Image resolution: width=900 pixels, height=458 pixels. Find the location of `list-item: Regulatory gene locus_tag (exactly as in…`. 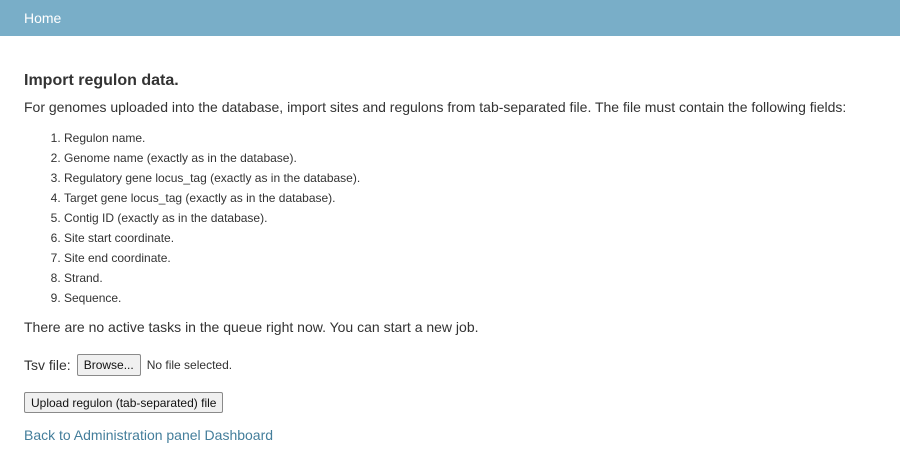

list-item: Regulatory gene locus_tag (exactly as in… is located at coordinates (474, 178).